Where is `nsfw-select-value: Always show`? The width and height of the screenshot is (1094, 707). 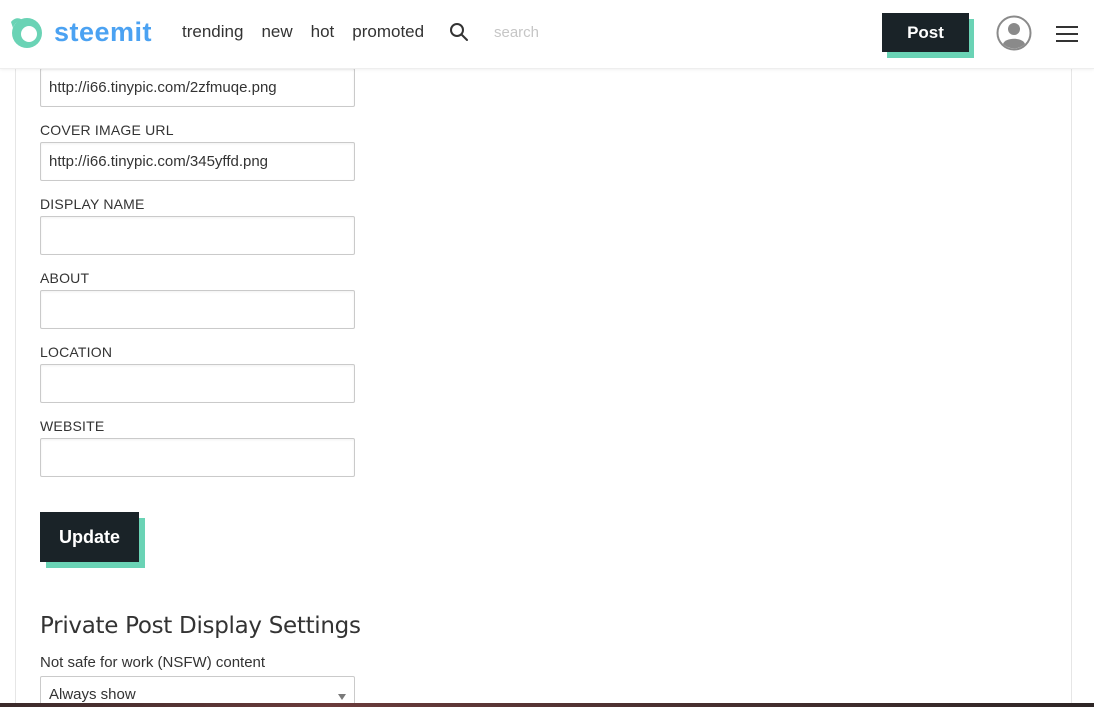 nsfw-select-value: Always show is located at coordinates (92, 694).